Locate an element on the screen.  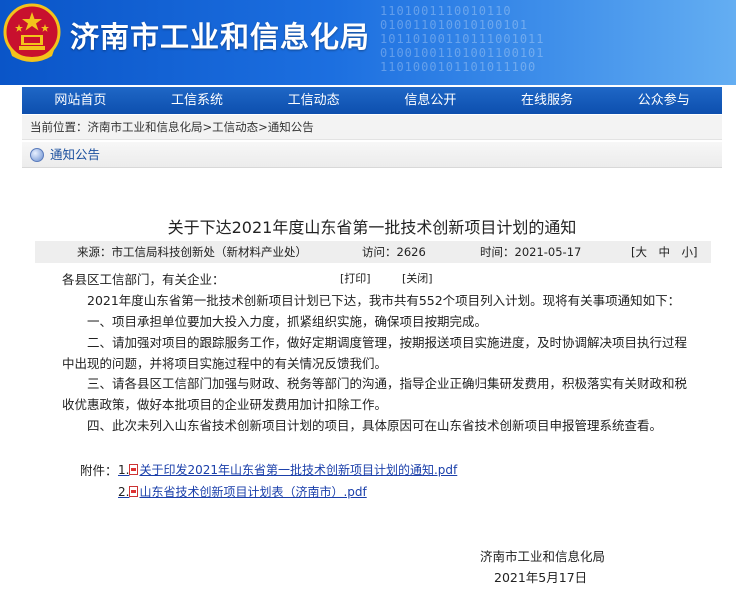
nav-item-system: 工信系统 is located at coordinates (197, 100).